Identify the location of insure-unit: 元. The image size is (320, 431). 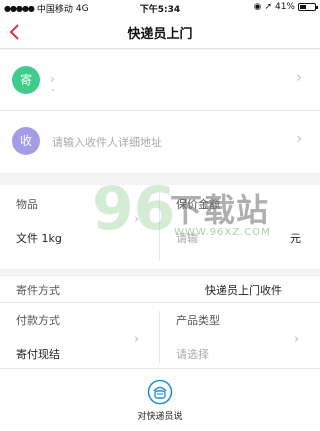
(295, 238).